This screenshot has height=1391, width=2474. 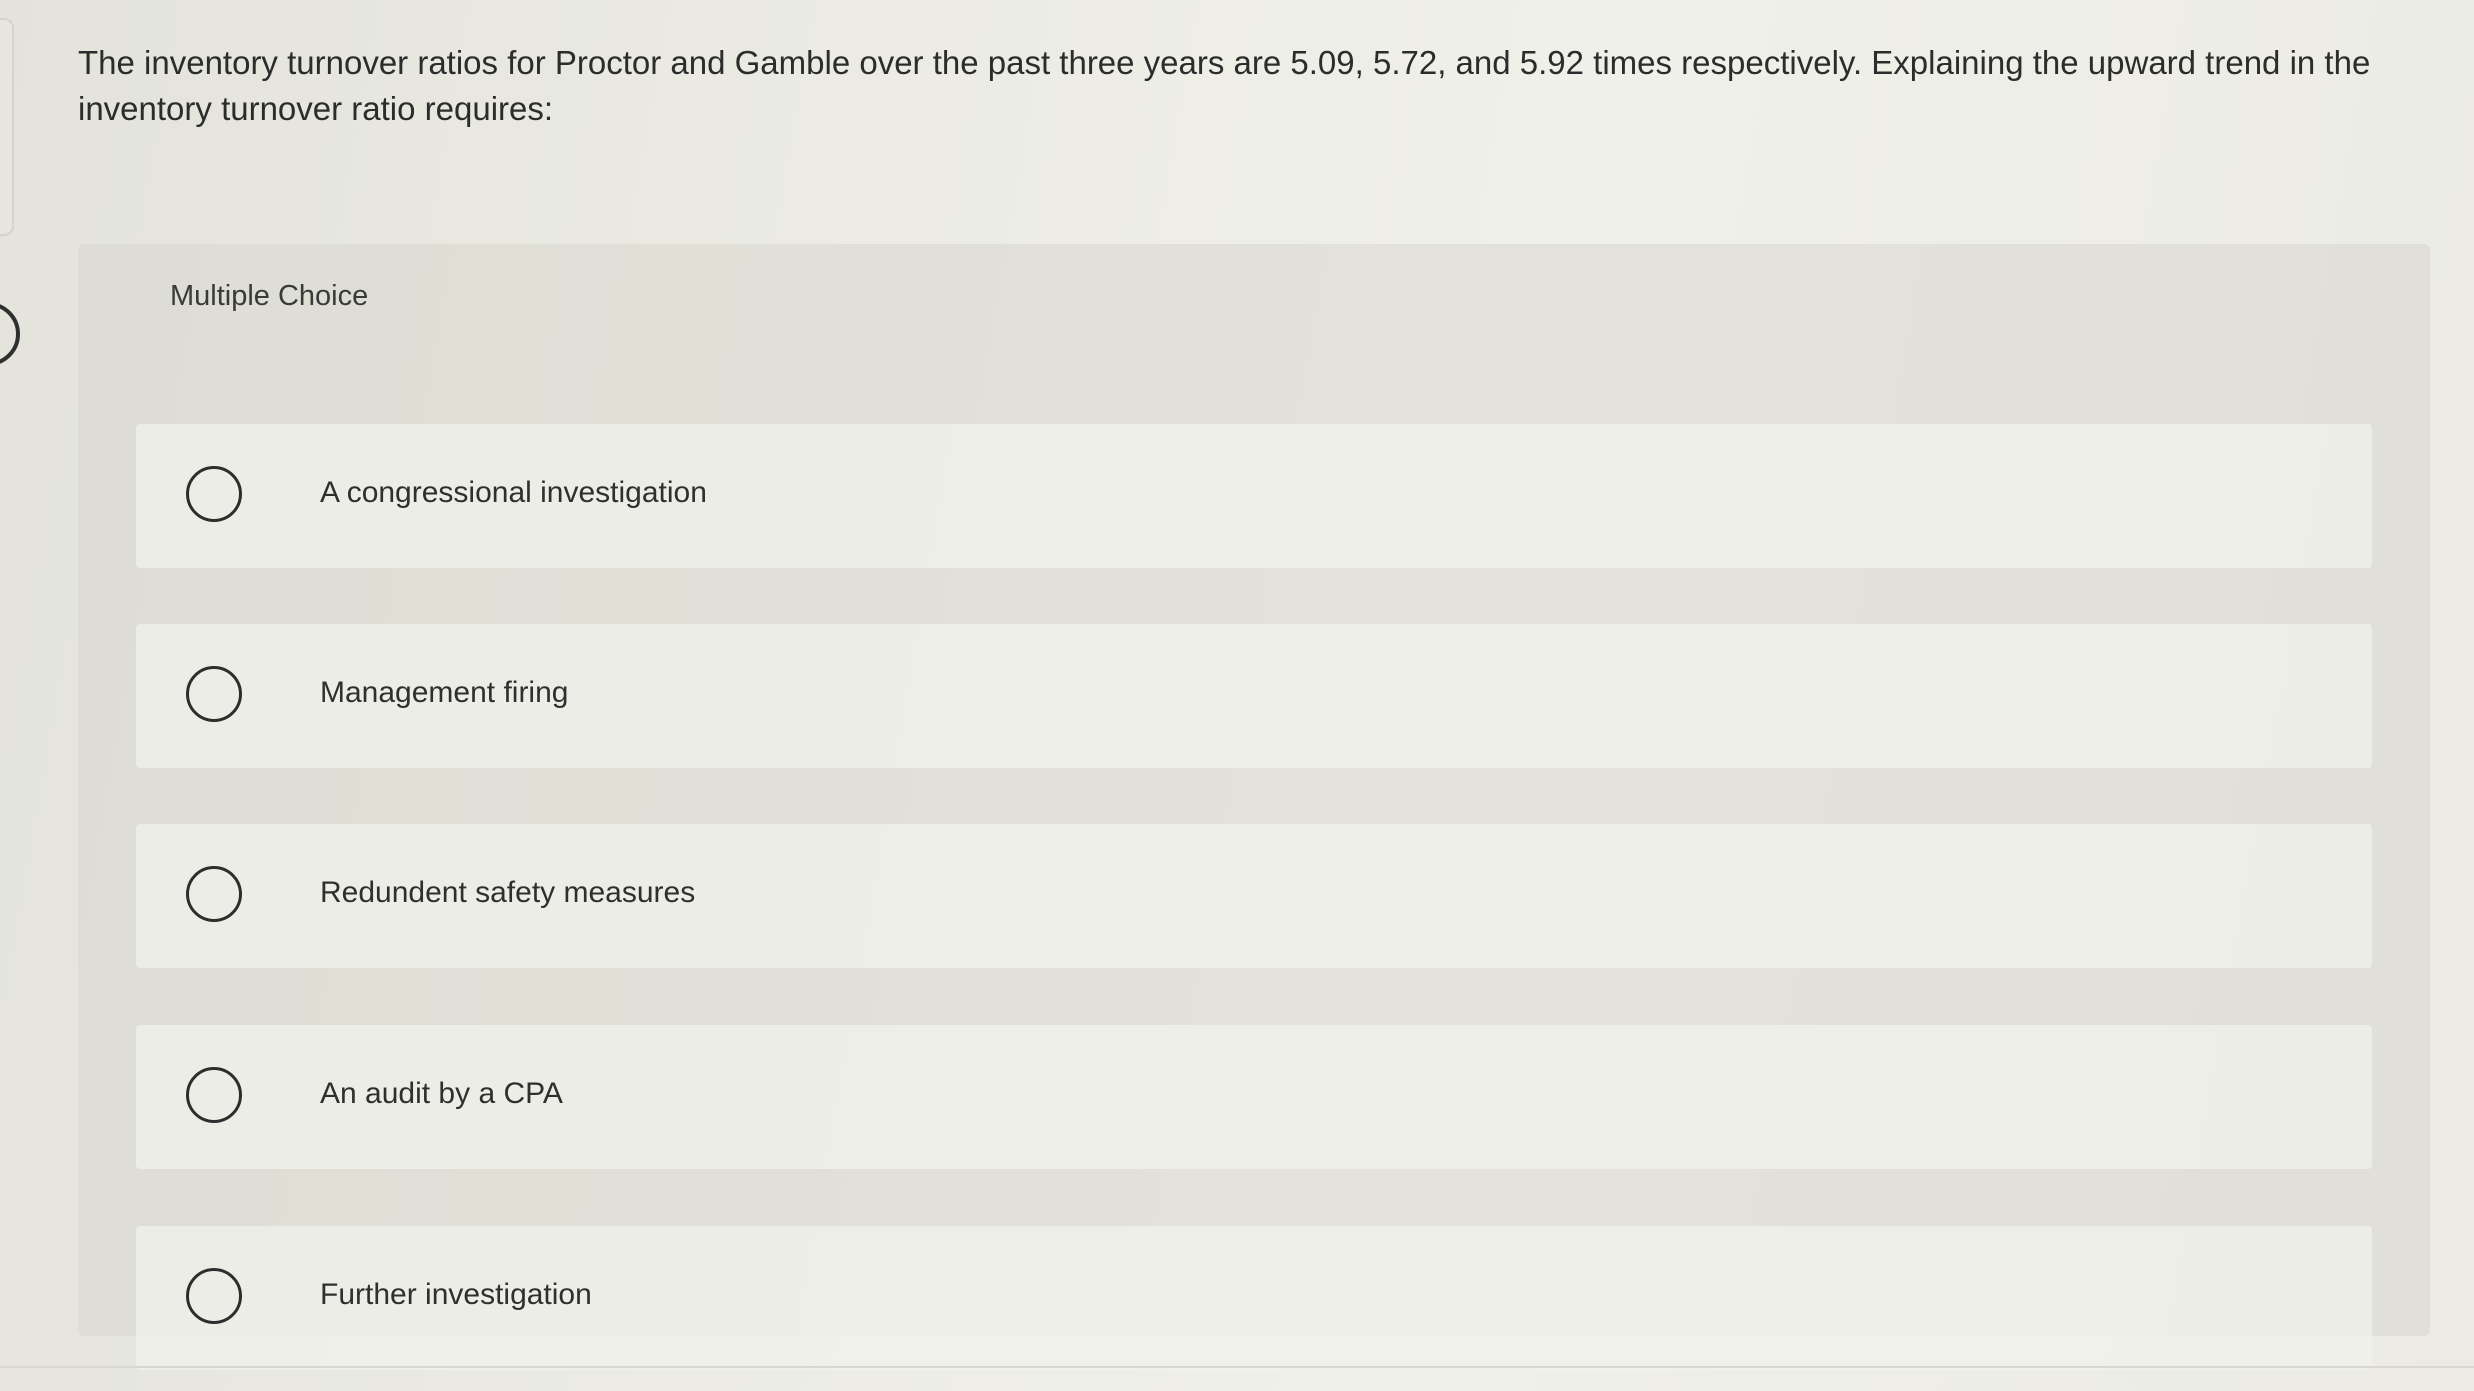 I want to click on panel-label: Multiple Choice, so click(x=269, y=296).